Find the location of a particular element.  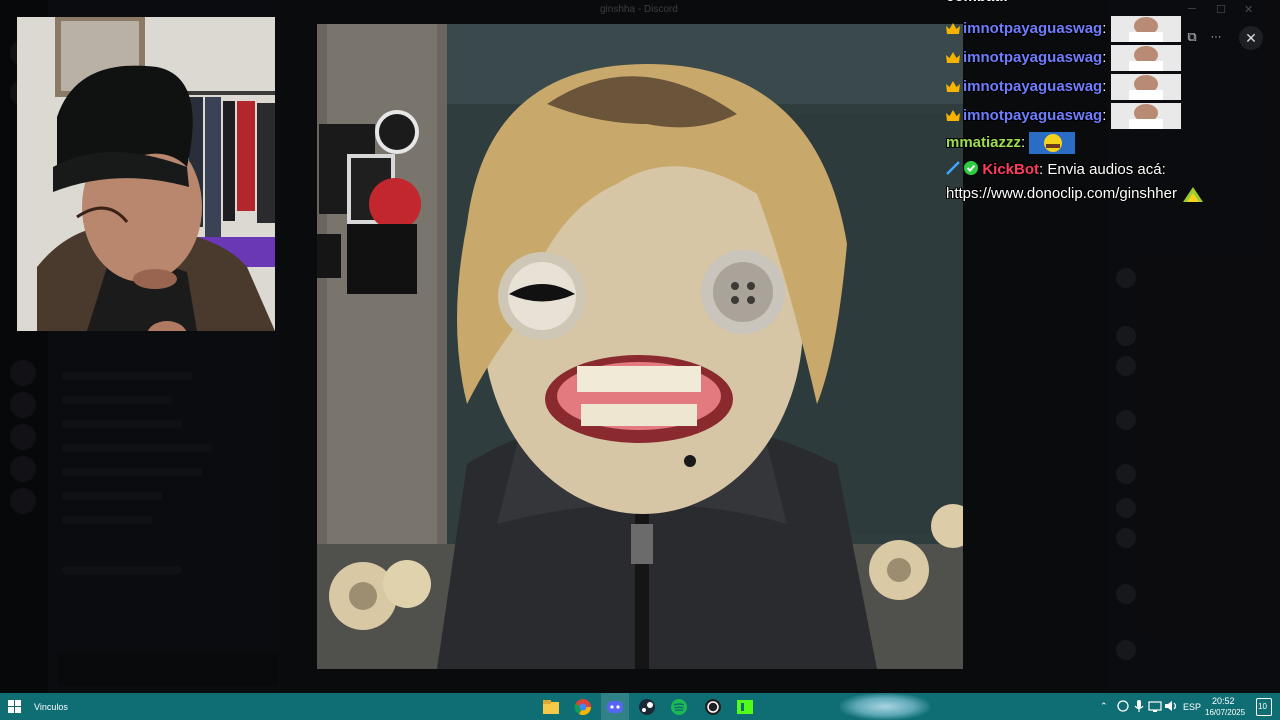

tray-chevron-icon: ⌃ is located at coordinates (1104, 706).